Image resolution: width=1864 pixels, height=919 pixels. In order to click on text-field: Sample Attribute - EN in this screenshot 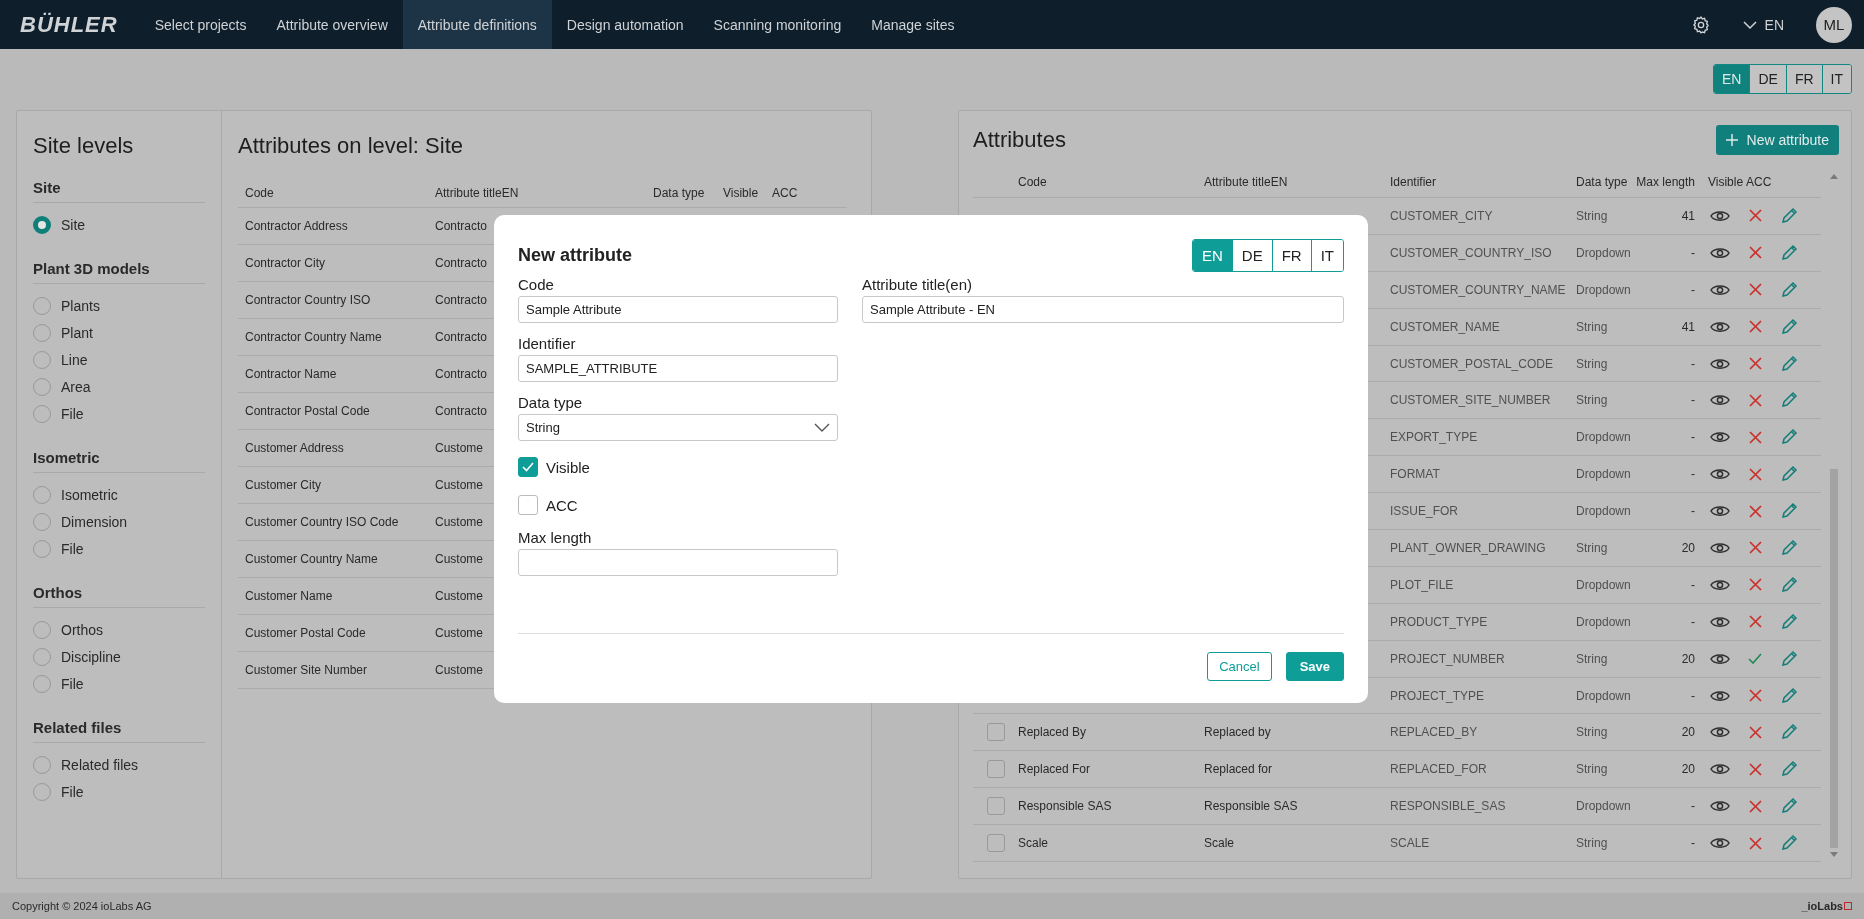, I will do `click(1103, 309)`.